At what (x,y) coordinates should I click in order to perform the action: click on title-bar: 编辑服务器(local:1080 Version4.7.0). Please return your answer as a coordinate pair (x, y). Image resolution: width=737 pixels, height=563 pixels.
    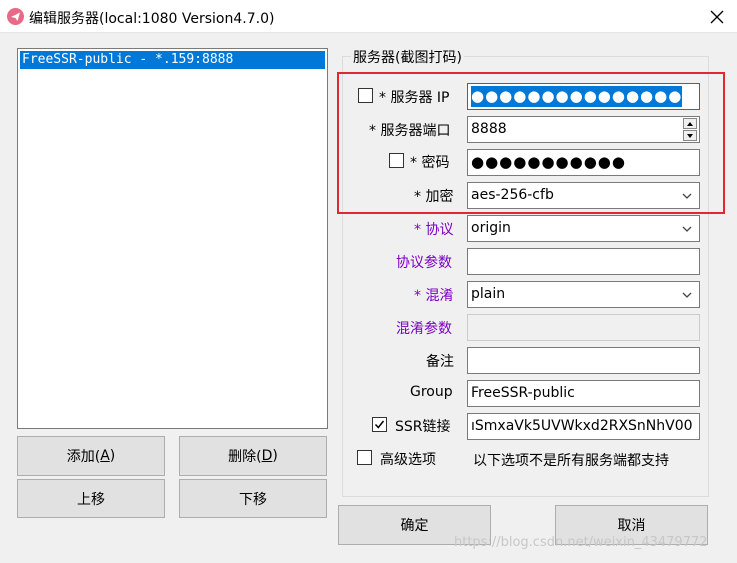
    Looking at the image, I should click on (368, 16).